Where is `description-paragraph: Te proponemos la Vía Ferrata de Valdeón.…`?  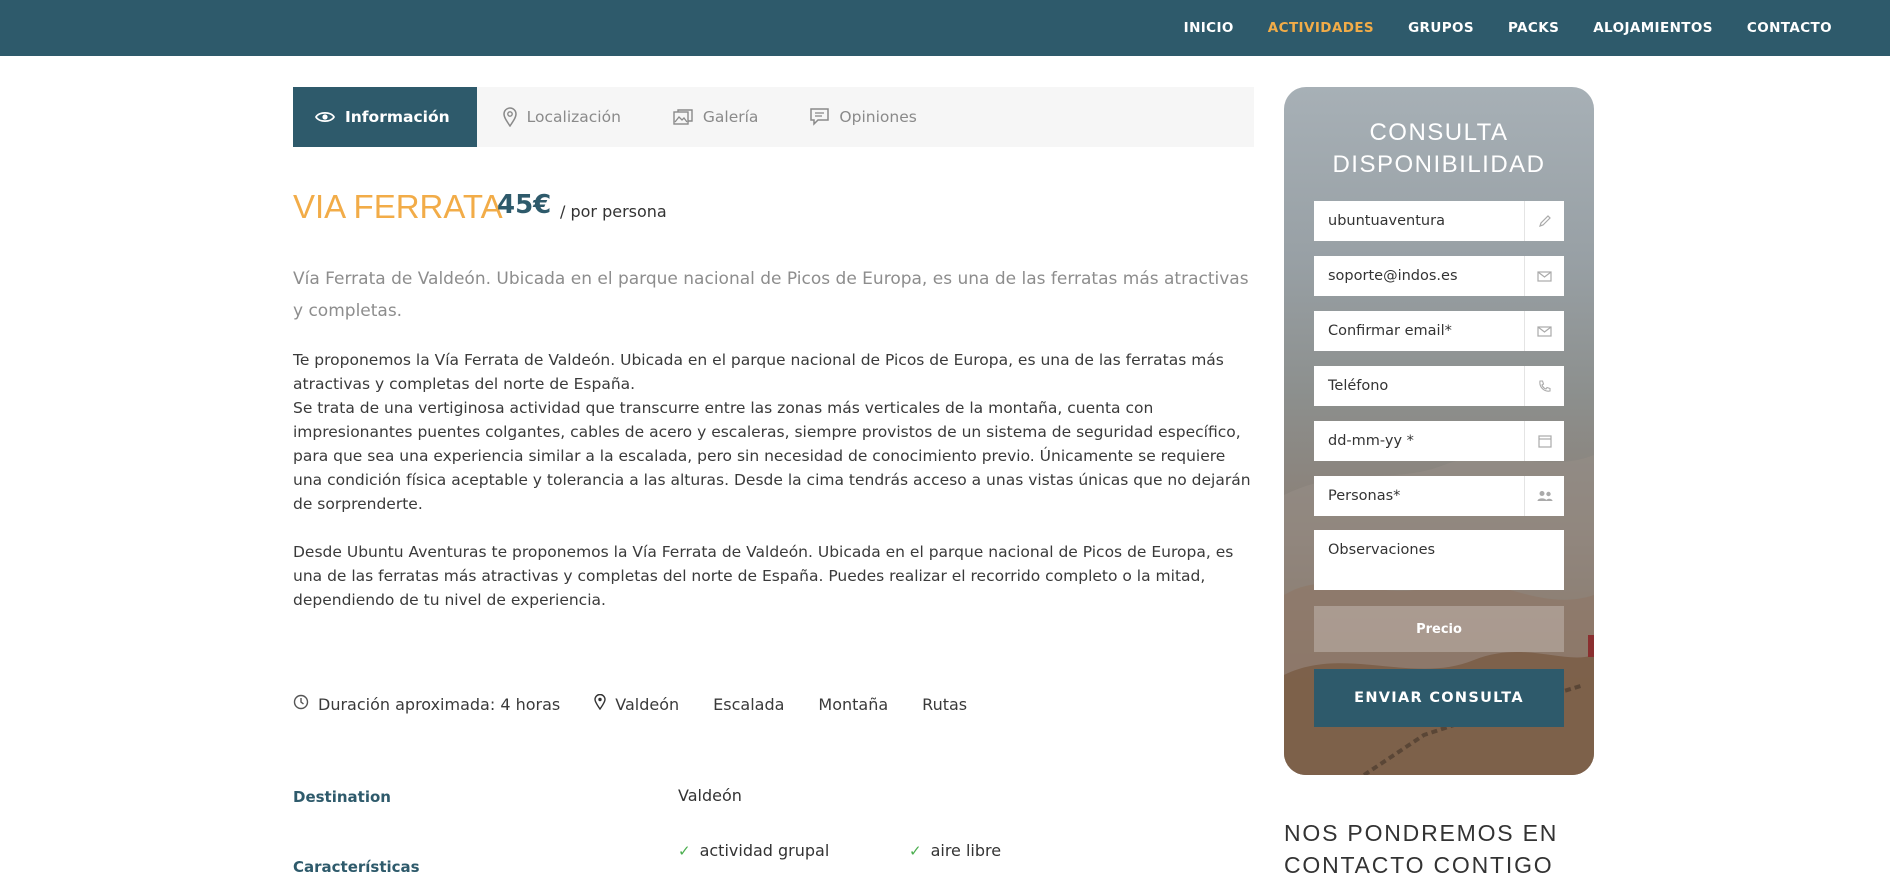 description-paragraph: Te proponemos la Vía Ferrata de Valdeón.… is located at coordinates (774, 432).